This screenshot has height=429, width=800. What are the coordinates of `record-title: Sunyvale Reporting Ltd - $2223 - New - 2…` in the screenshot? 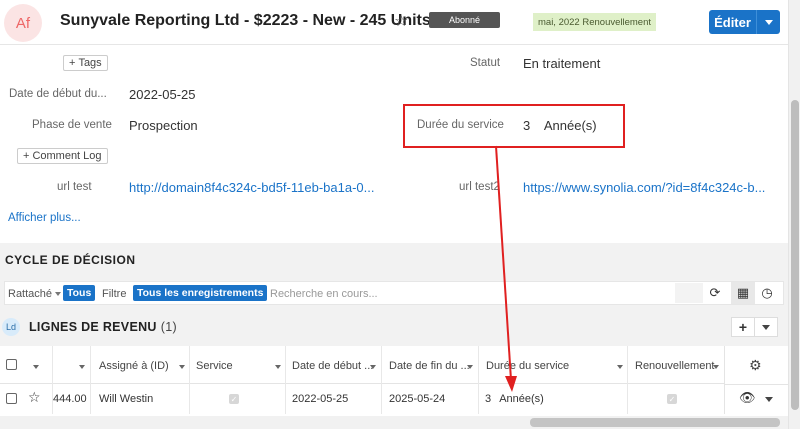 It's located at (245, 20).